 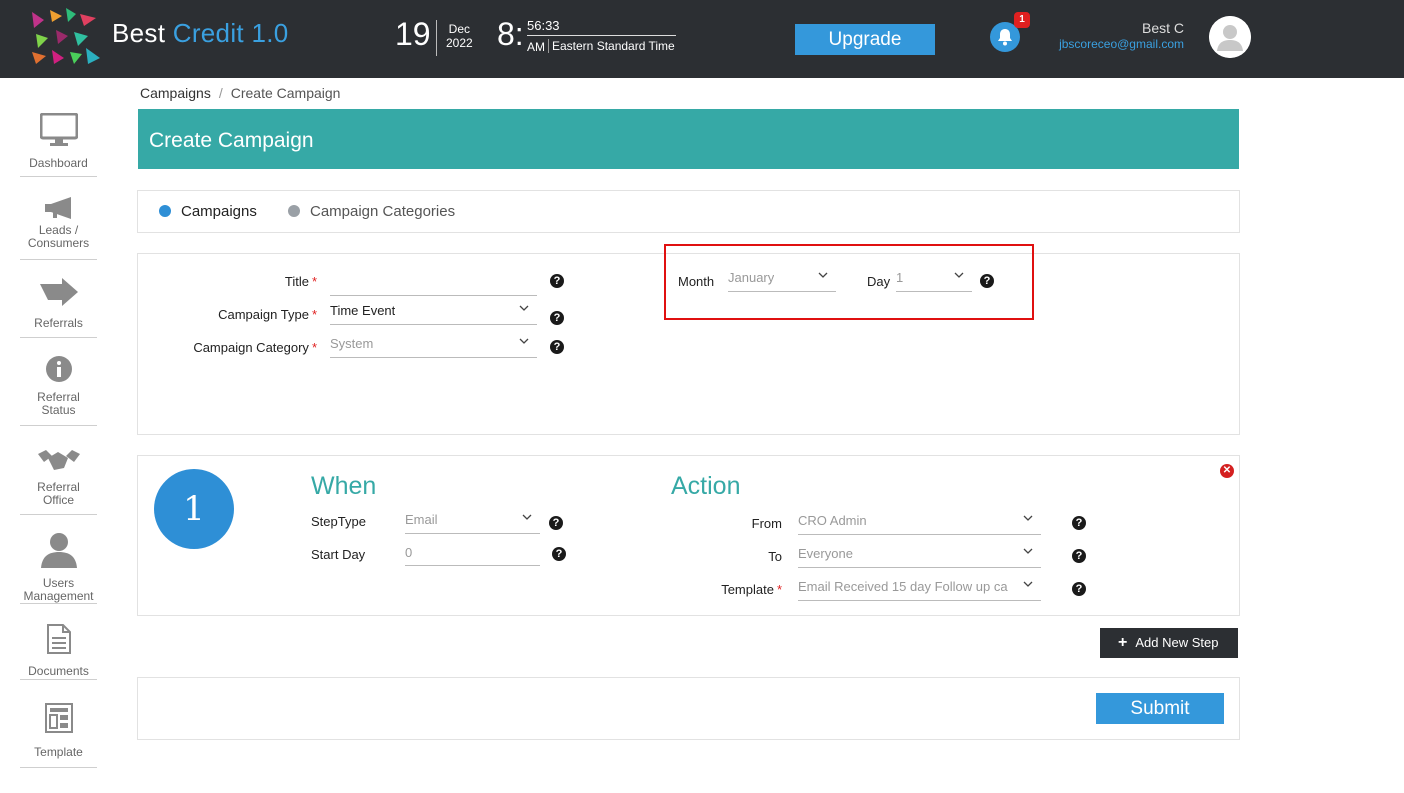 I want to click on template-icon, so click(x=58, y=718).